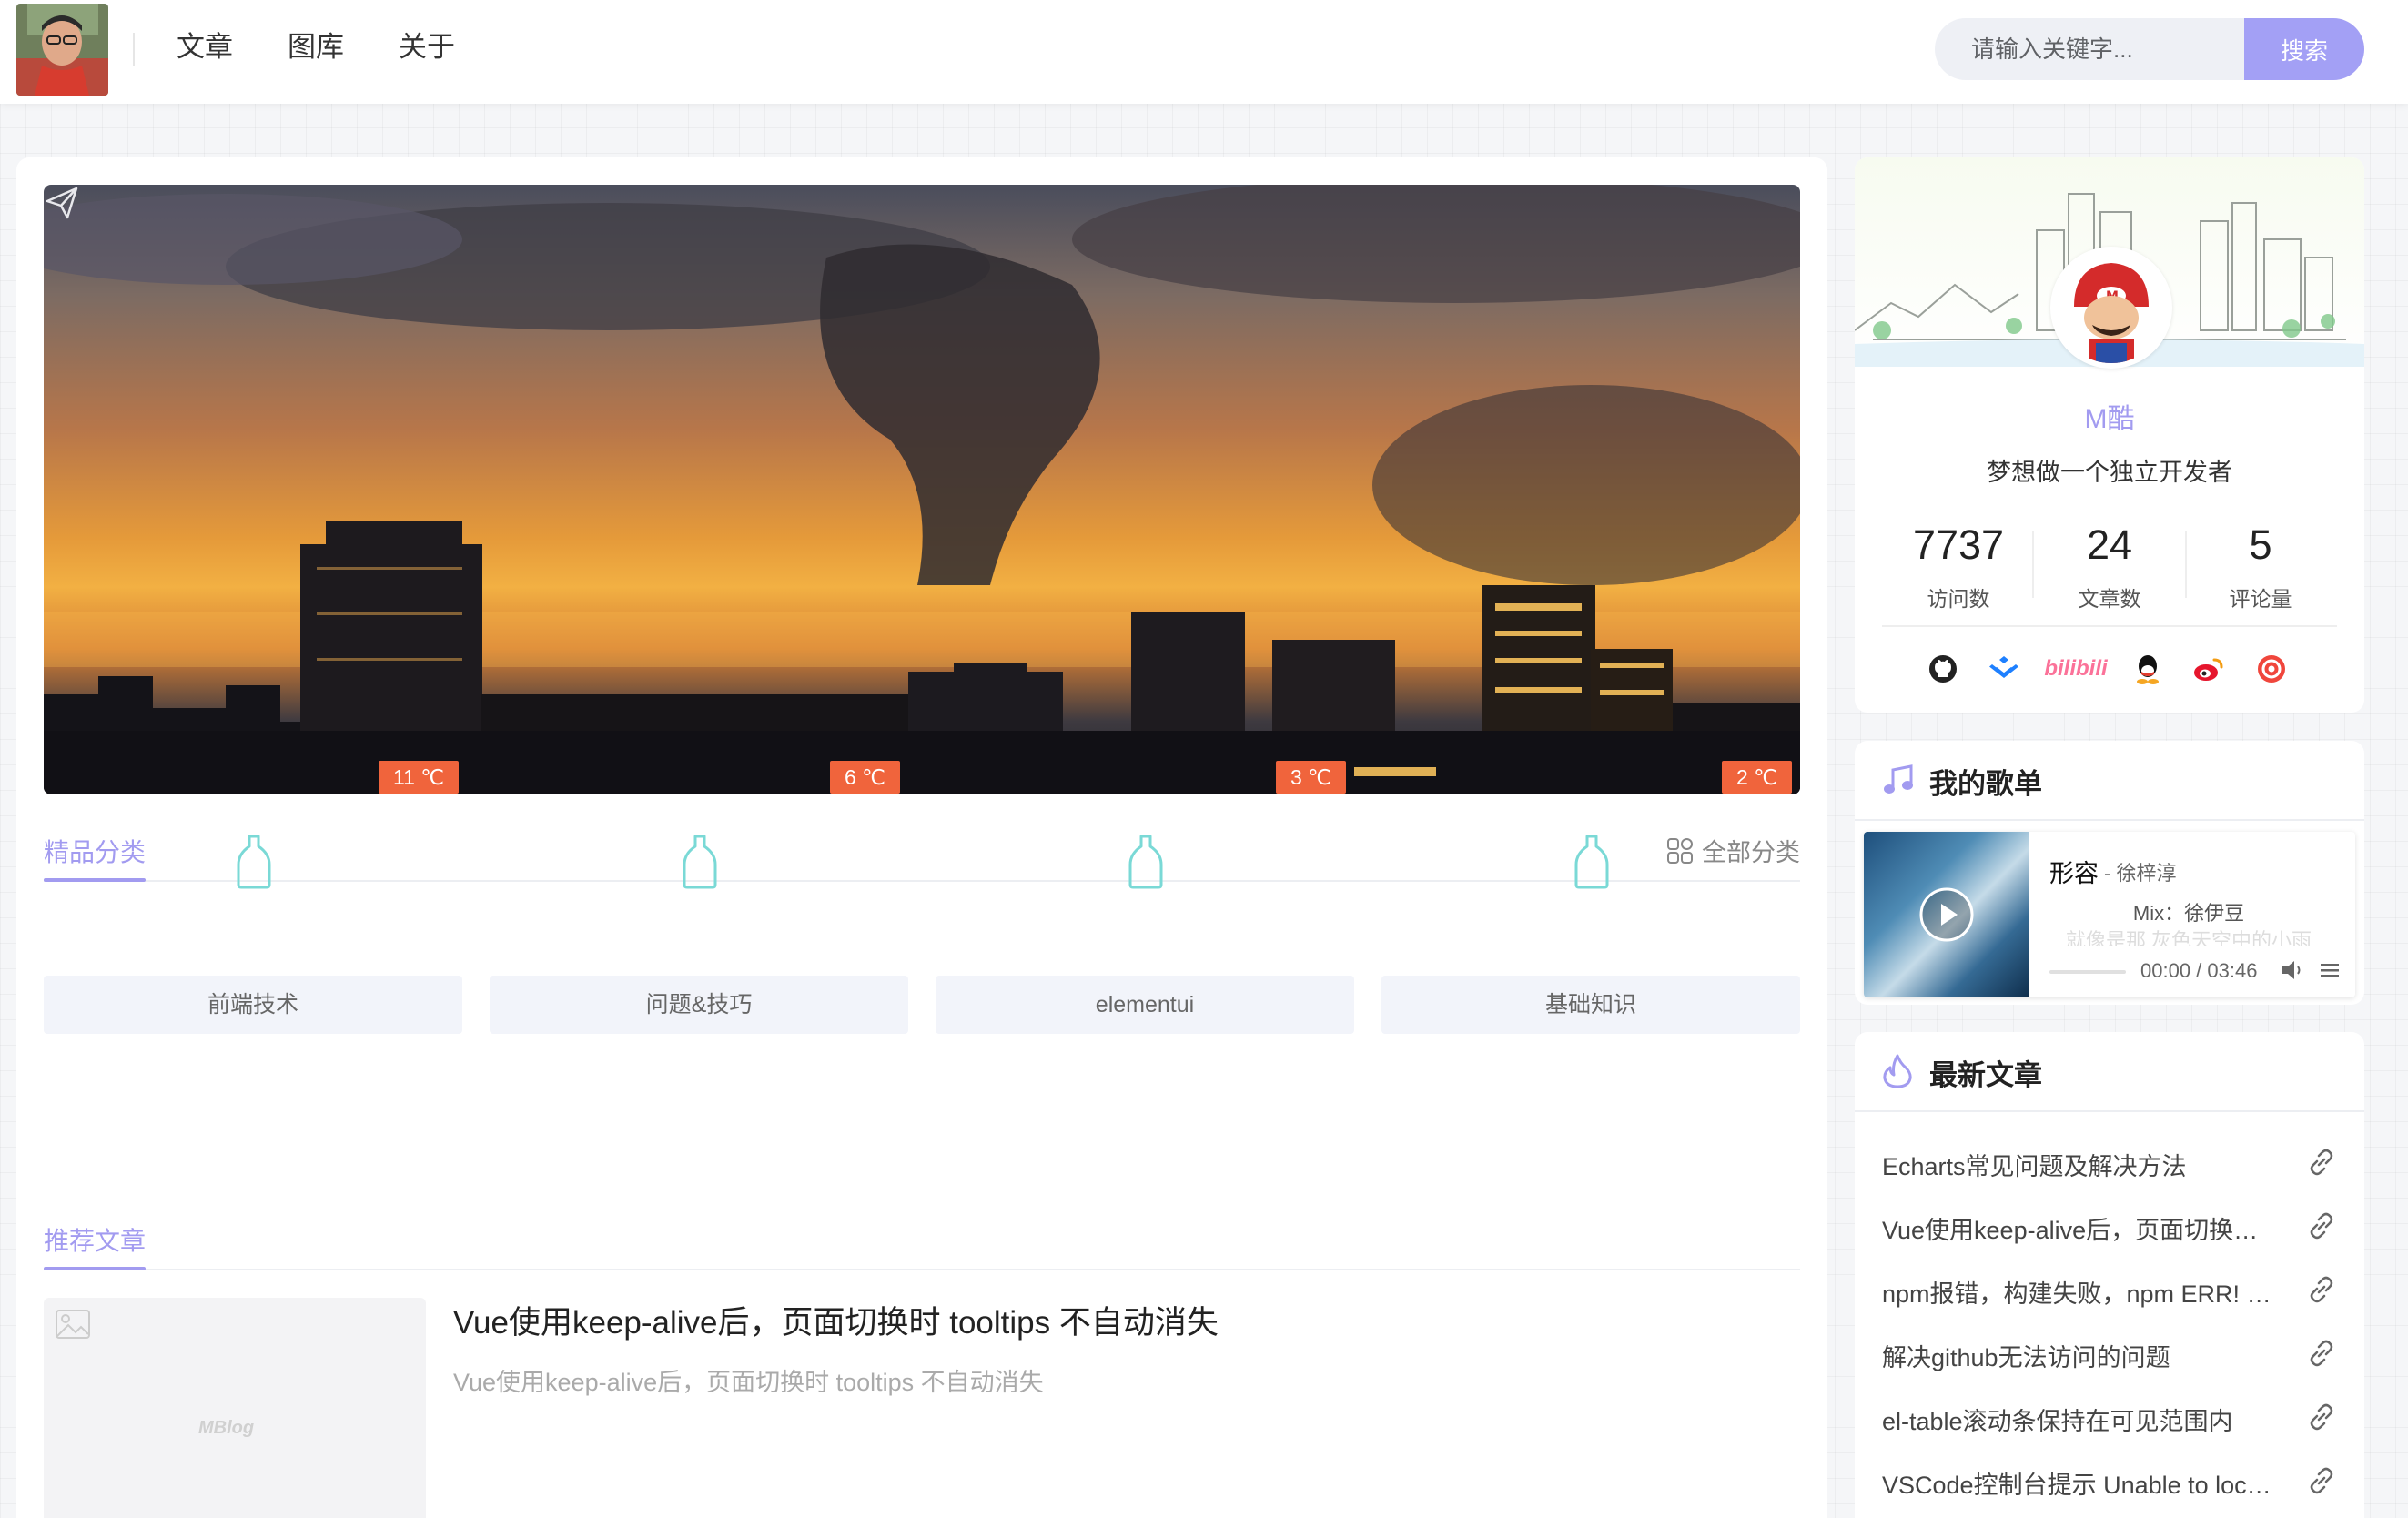 The width and height of the screenshot is (2408, 1518). Describe the element at coordinates (427, 47) in the screenshot. I see `nav-about: 关于` at that location.